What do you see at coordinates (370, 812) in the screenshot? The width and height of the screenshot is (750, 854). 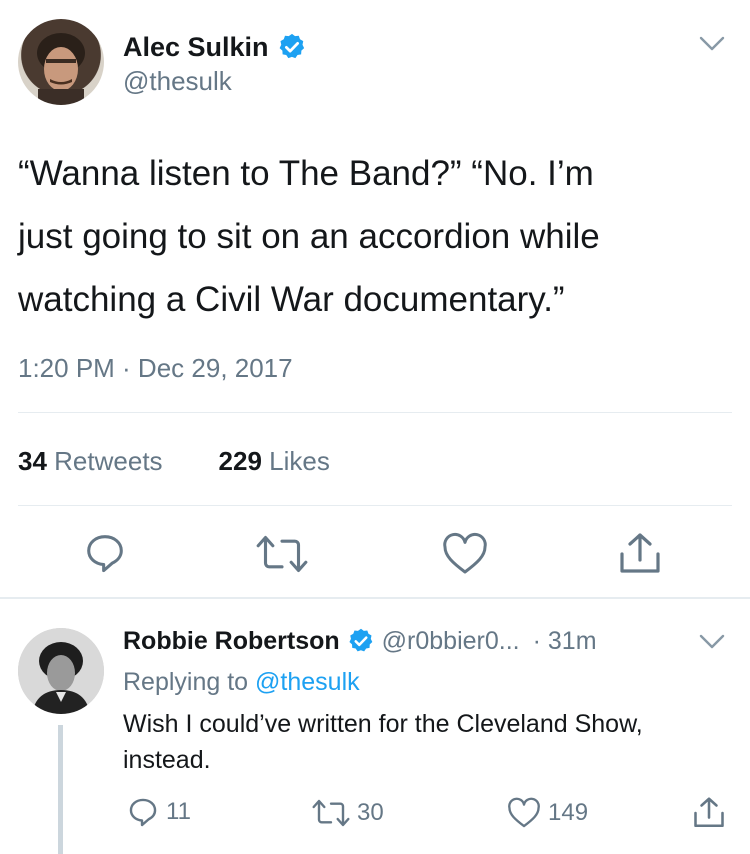 I see `retweet-count: 30` at bounding box center [370, 812].